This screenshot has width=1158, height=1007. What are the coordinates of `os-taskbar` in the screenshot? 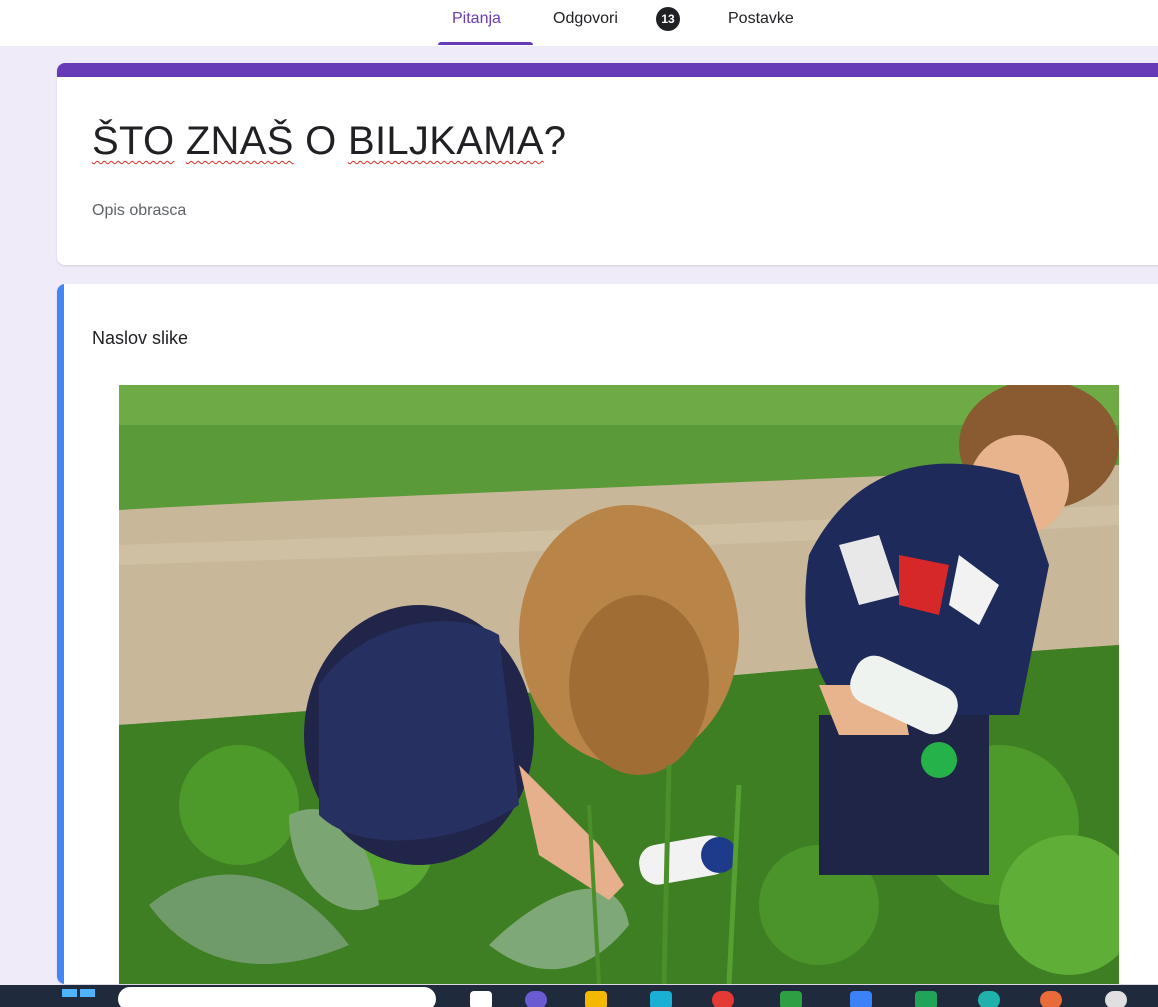 It's located at (579, 996).